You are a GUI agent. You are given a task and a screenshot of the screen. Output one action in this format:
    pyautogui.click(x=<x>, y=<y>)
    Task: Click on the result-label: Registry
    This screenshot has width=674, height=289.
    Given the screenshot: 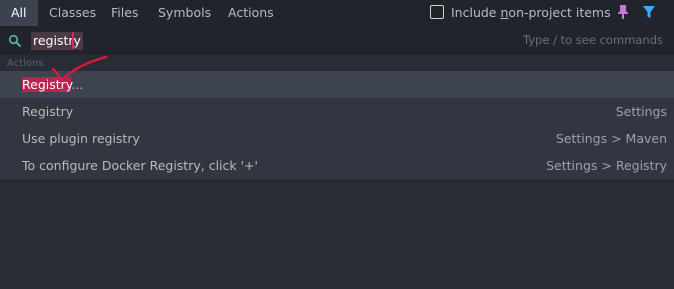 What is the action you would take?
    pyautogui.click(x=48, y=111)
    